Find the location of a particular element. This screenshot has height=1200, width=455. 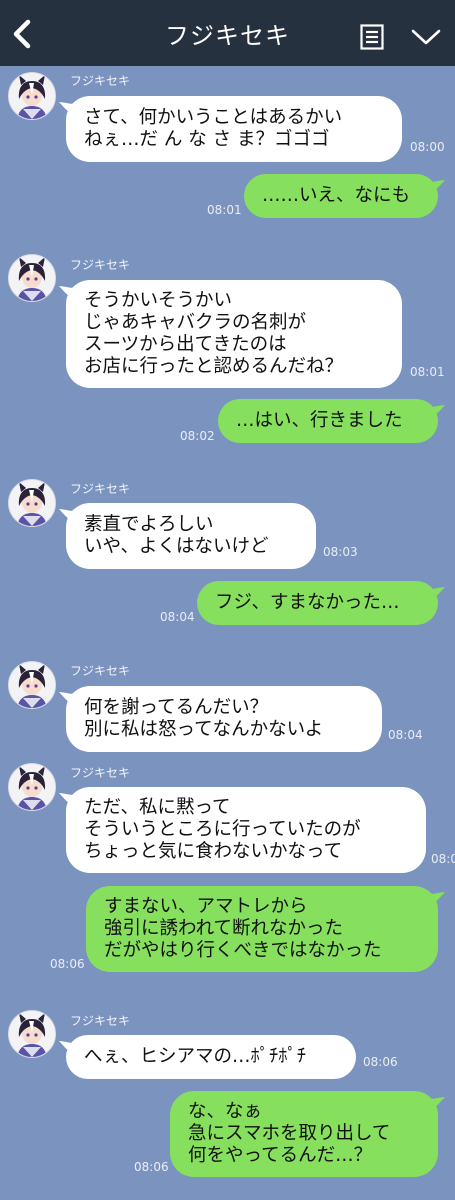

message-bubble: 何を謝ってるんだい？ 別に私は怒ってなんかないよ is located at coordinates (224, 719).